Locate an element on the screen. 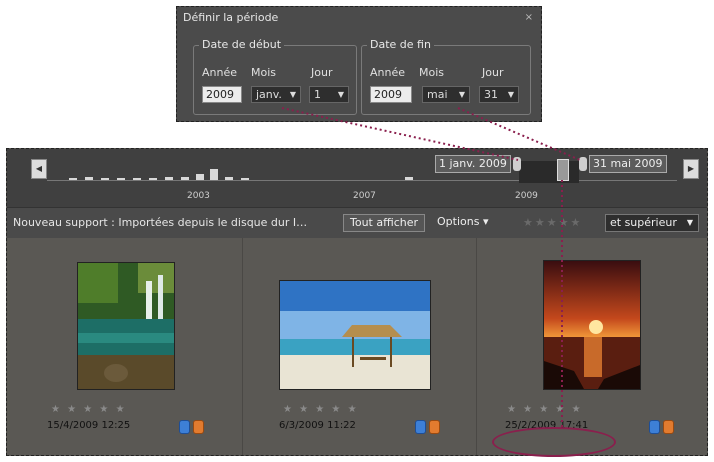 This screenshot has height=462, width=714. start-date-callout-line is located at coordinates (400, 134).